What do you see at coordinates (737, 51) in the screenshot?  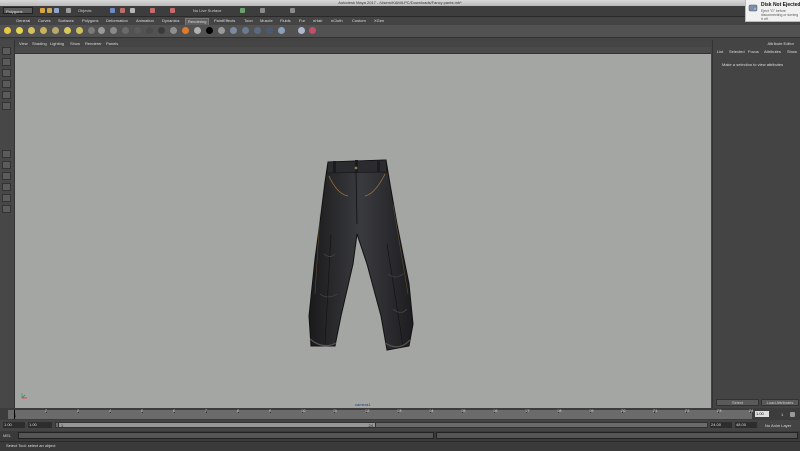 I see `attr-tab-selected: Selected` at bounding box center [737, 51].